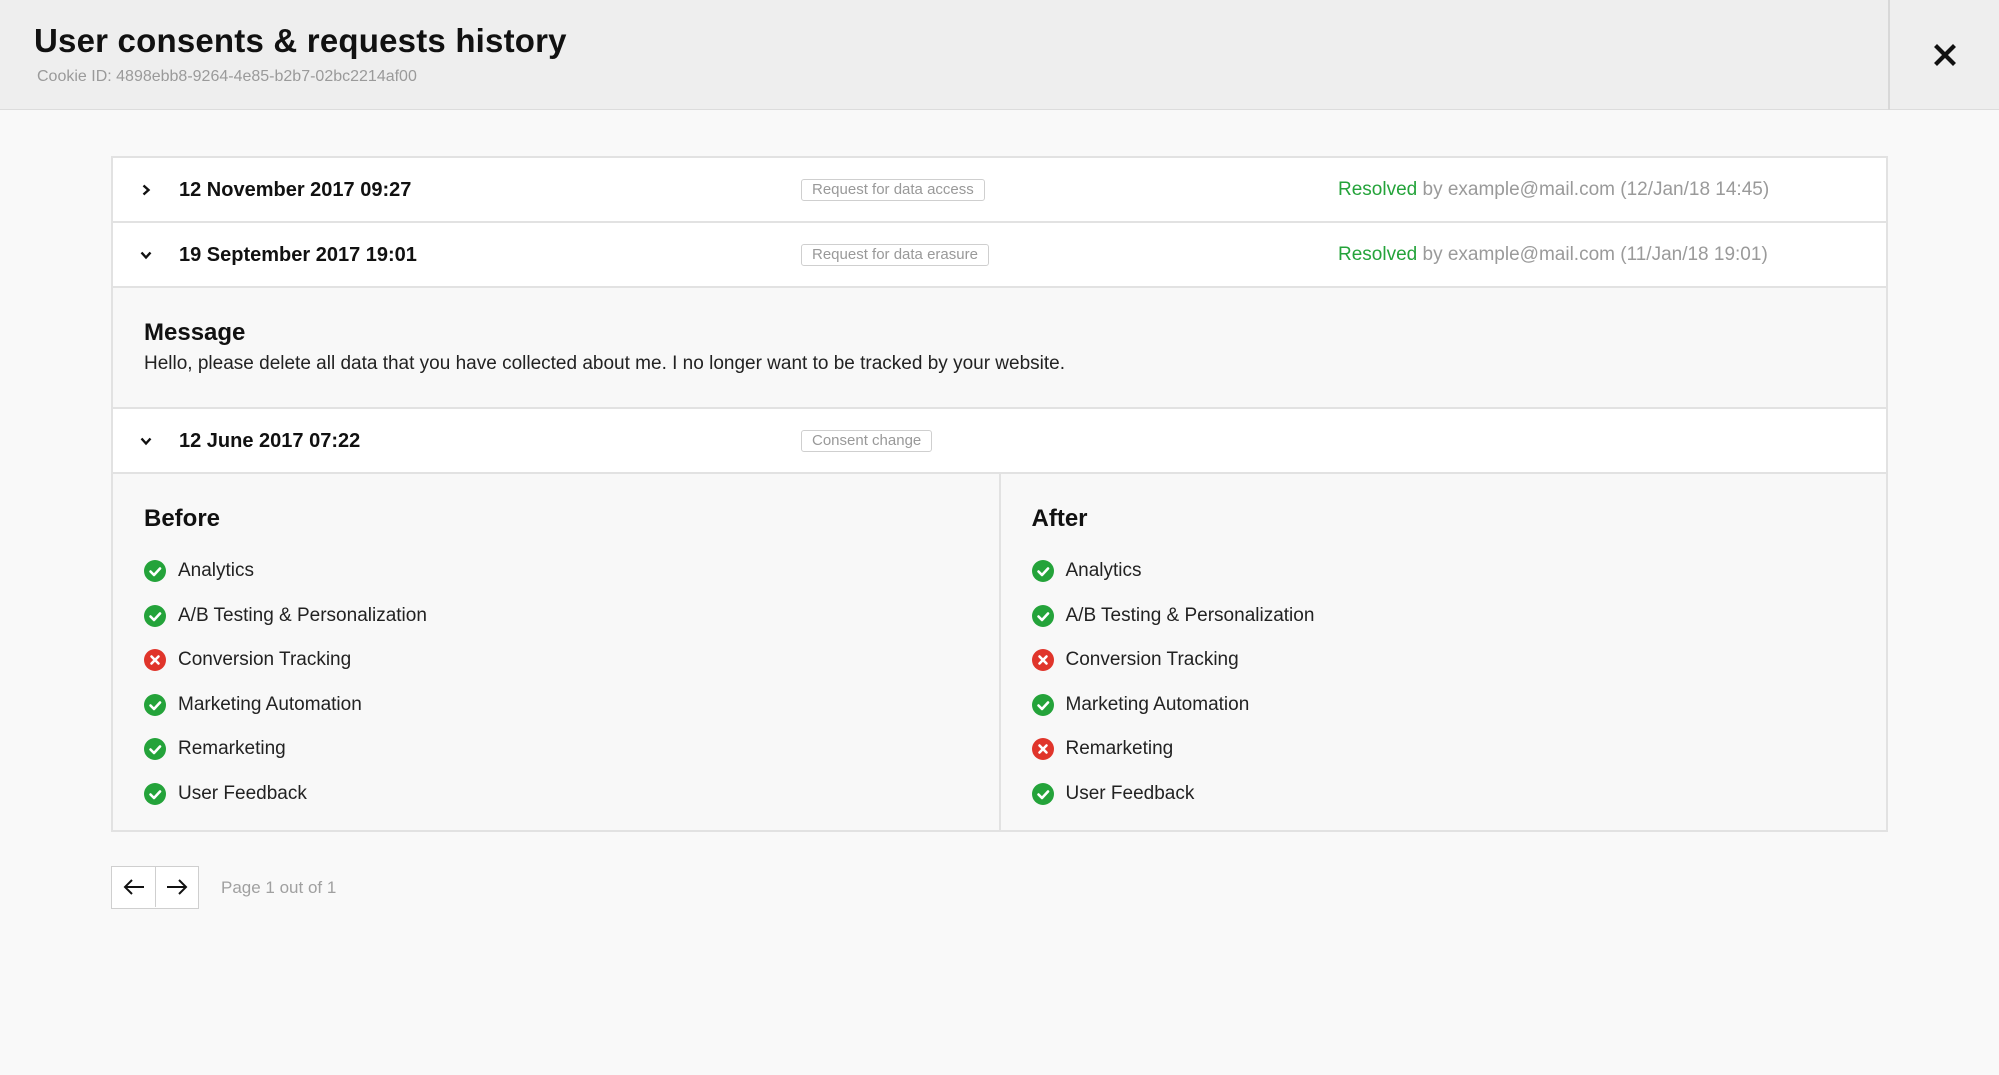 This screenshot has height=1075, width=1999. What do you see at coordinates (1595, 254) in the screenshot?
I see `resolved-by: by example@mail.com (11/Jan/18 19:01)` at bounding box center [1595, 254].